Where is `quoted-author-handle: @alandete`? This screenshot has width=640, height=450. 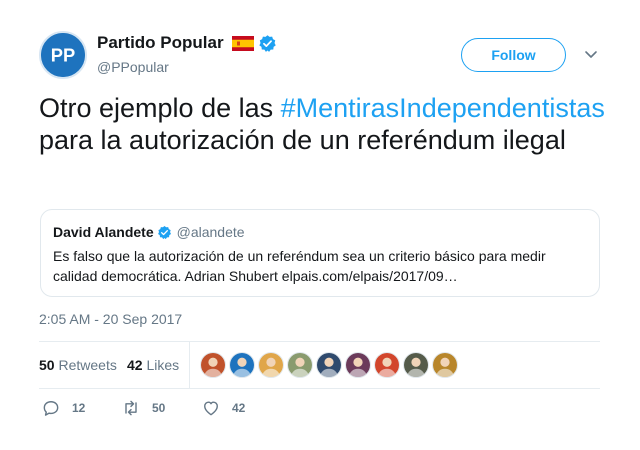
quoted-author-handle: @alandete is located at coordinates (210, 232).